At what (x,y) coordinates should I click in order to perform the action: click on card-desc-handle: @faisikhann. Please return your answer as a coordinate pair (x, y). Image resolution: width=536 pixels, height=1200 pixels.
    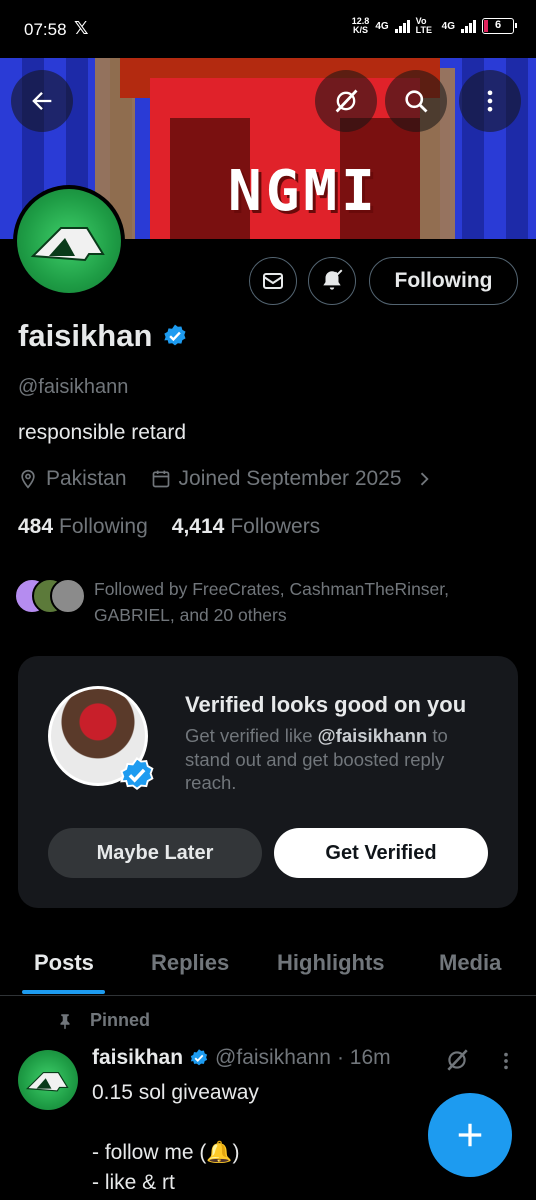
    Looking at the image, I should click on (372, 735).